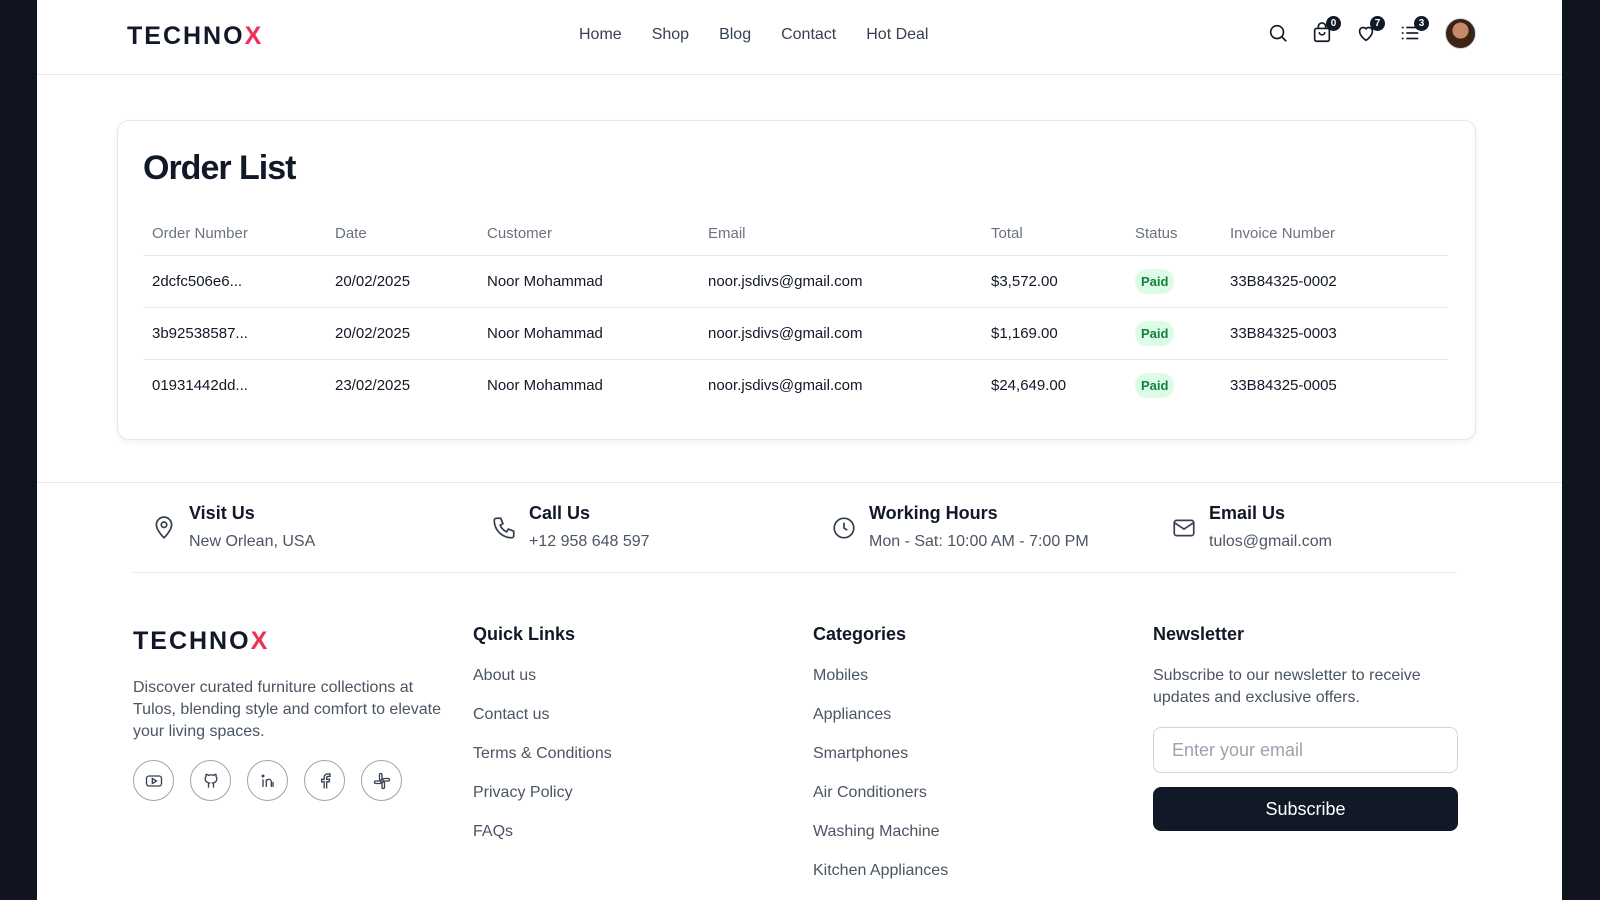 The height and width of the screenshot is (900, 1600). I want to click on contact-value: +12 958 648 597, so click(589, 542).